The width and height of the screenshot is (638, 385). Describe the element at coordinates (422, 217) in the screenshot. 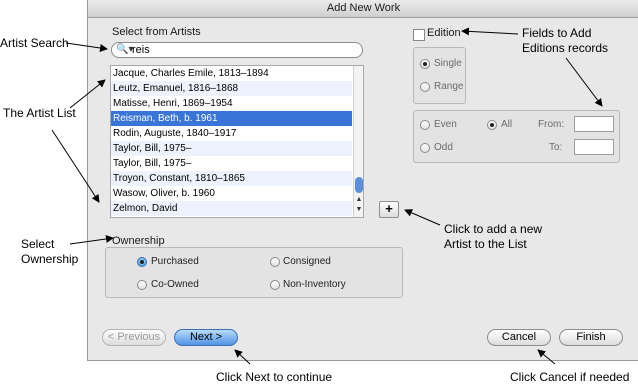

I see `arrow-add-artist` at that location.